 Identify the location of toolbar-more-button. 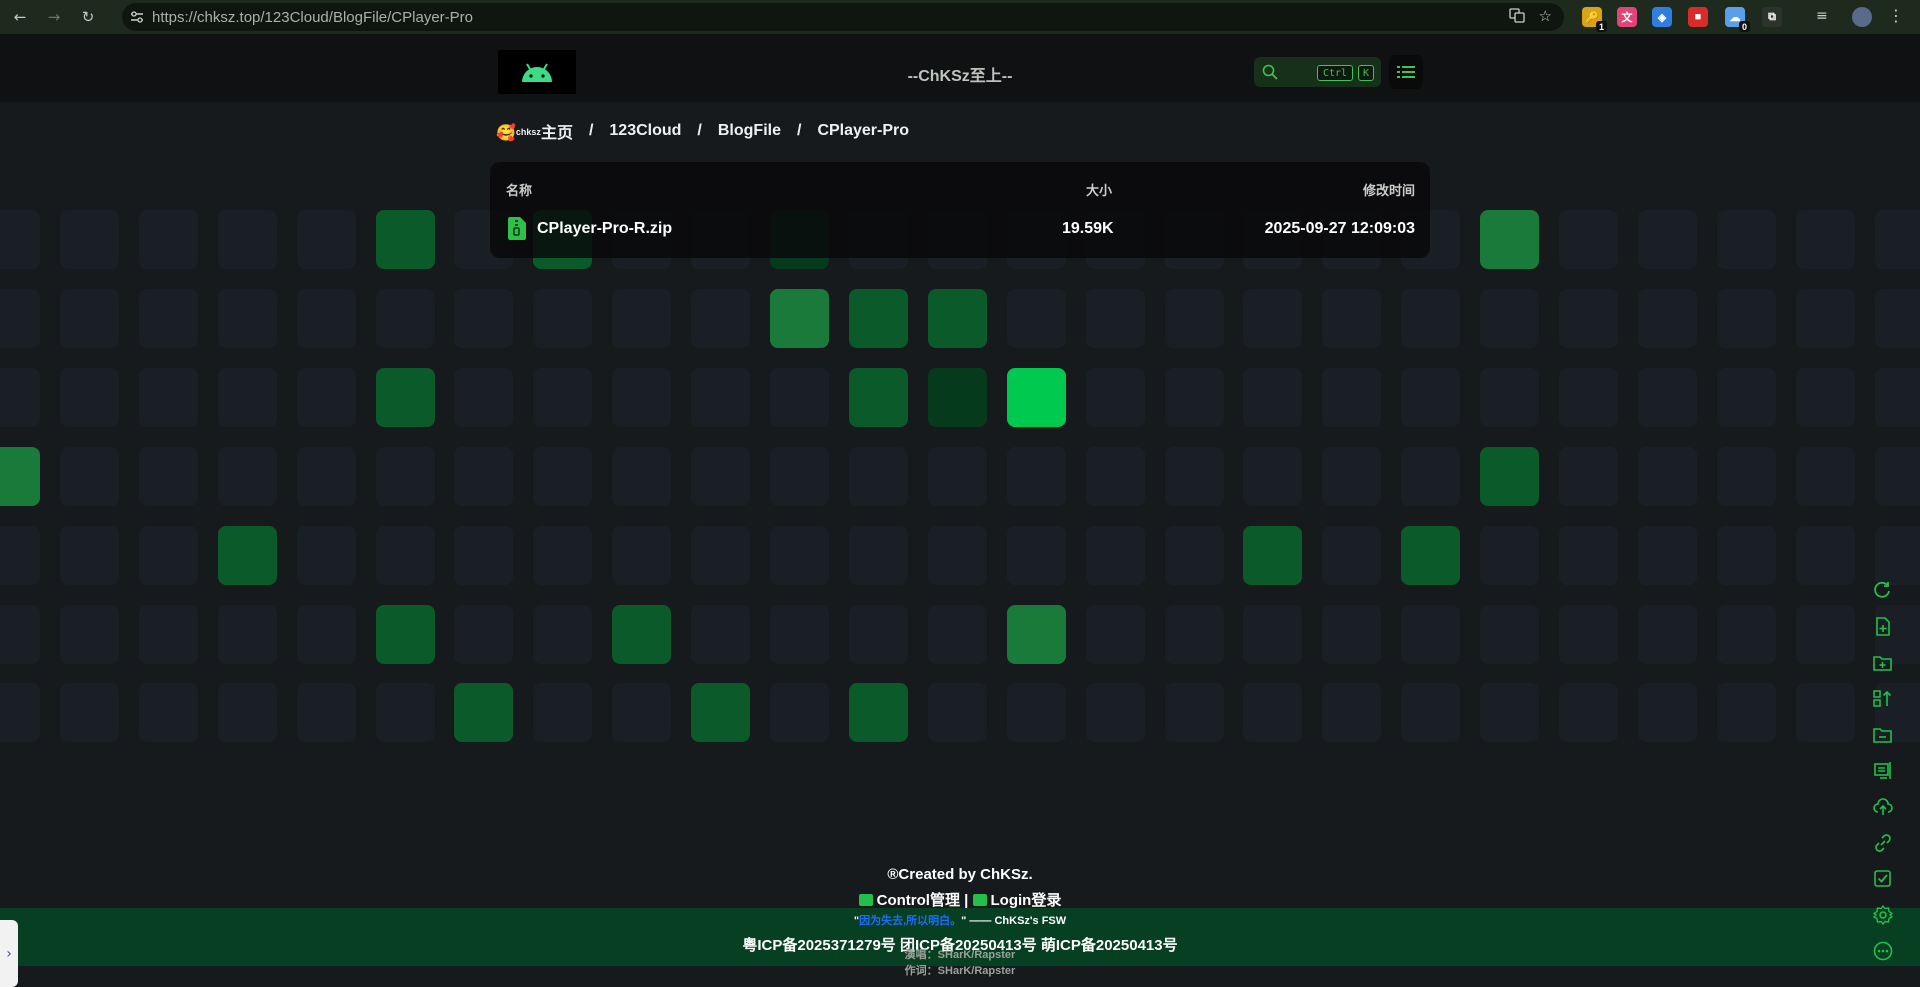
(1883, 951).